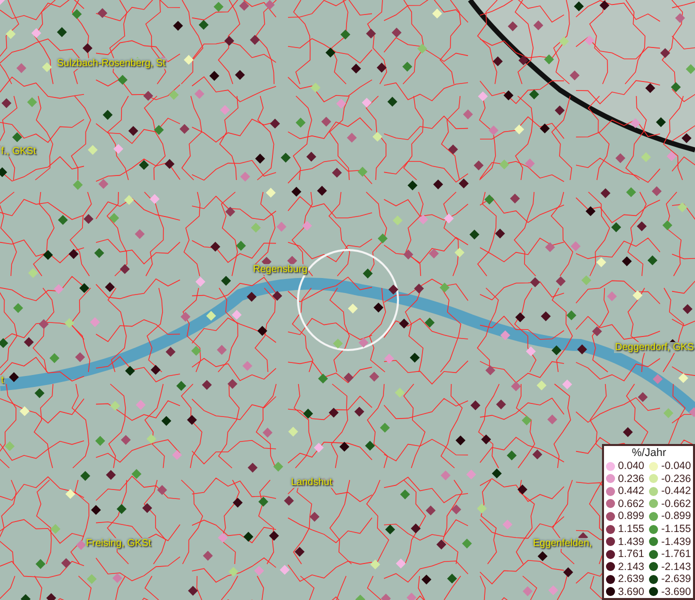  I want to click on place-label: Deggendorf, GKS, so click(654, 347).